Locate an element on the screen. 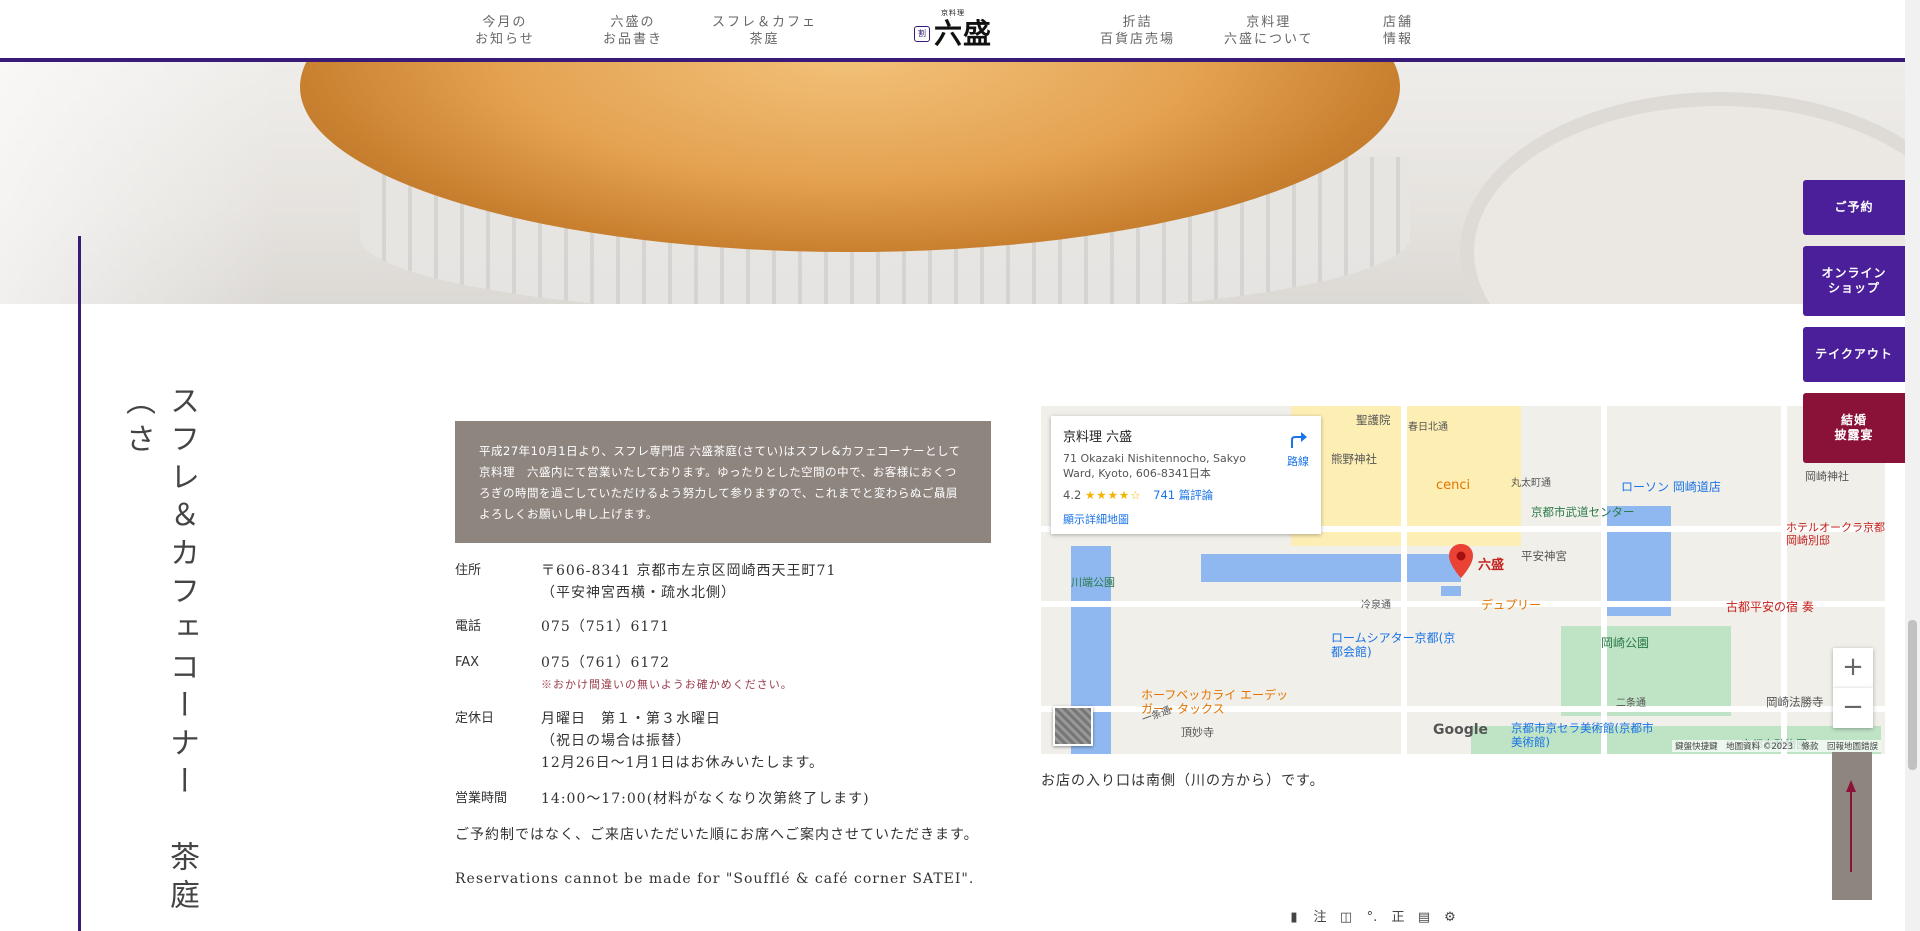  nav-news-line1: 今月の is located at coordinates (505, 22).